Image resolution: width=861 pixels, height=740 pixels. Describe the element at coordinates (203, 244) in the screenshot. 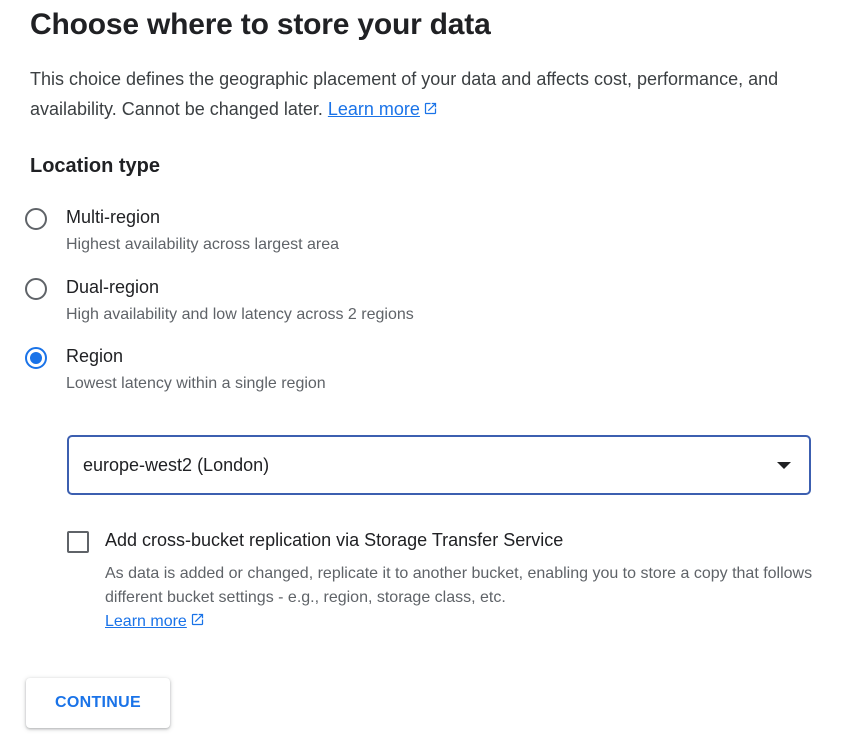

I see `multi-region-description: Highest availability across largest area` at that location.